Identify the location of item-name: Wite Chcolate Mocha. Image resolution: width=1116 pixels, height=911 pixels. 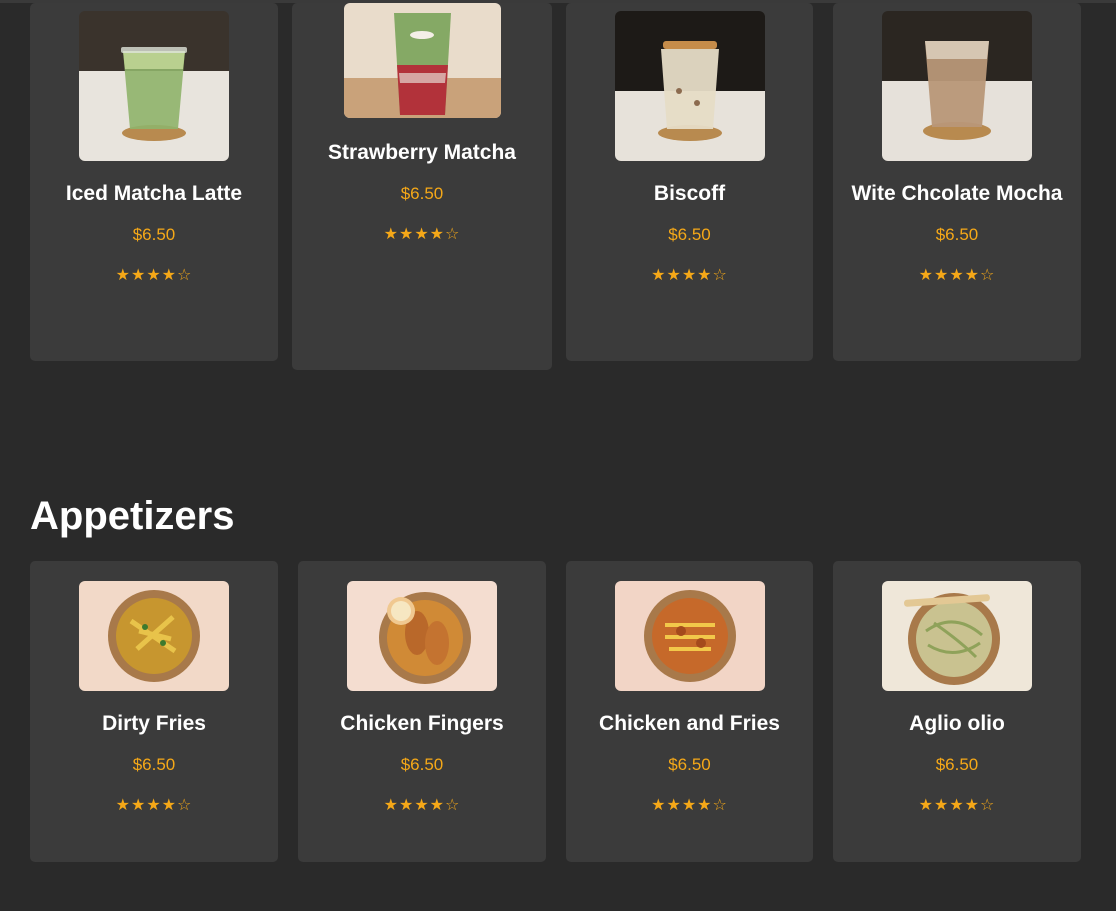
(957, 193).